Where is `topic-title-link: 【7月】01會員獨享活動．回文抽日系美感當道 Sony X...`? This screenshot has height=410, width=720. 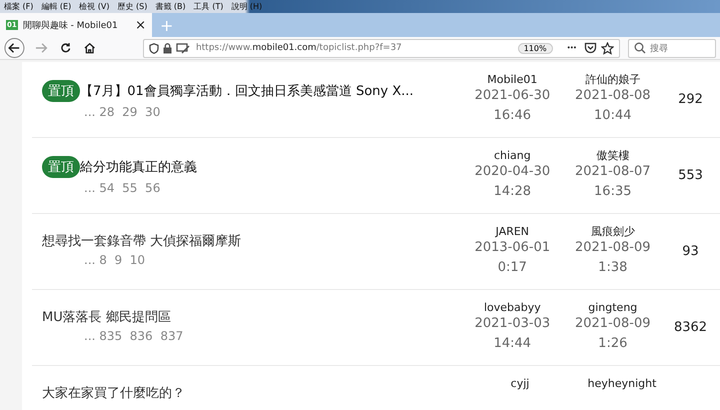
topic-title-link: 【7月】01會員獨享活動．回文抽日系美感當道 Sony X... is located at coordinates (247, 91).